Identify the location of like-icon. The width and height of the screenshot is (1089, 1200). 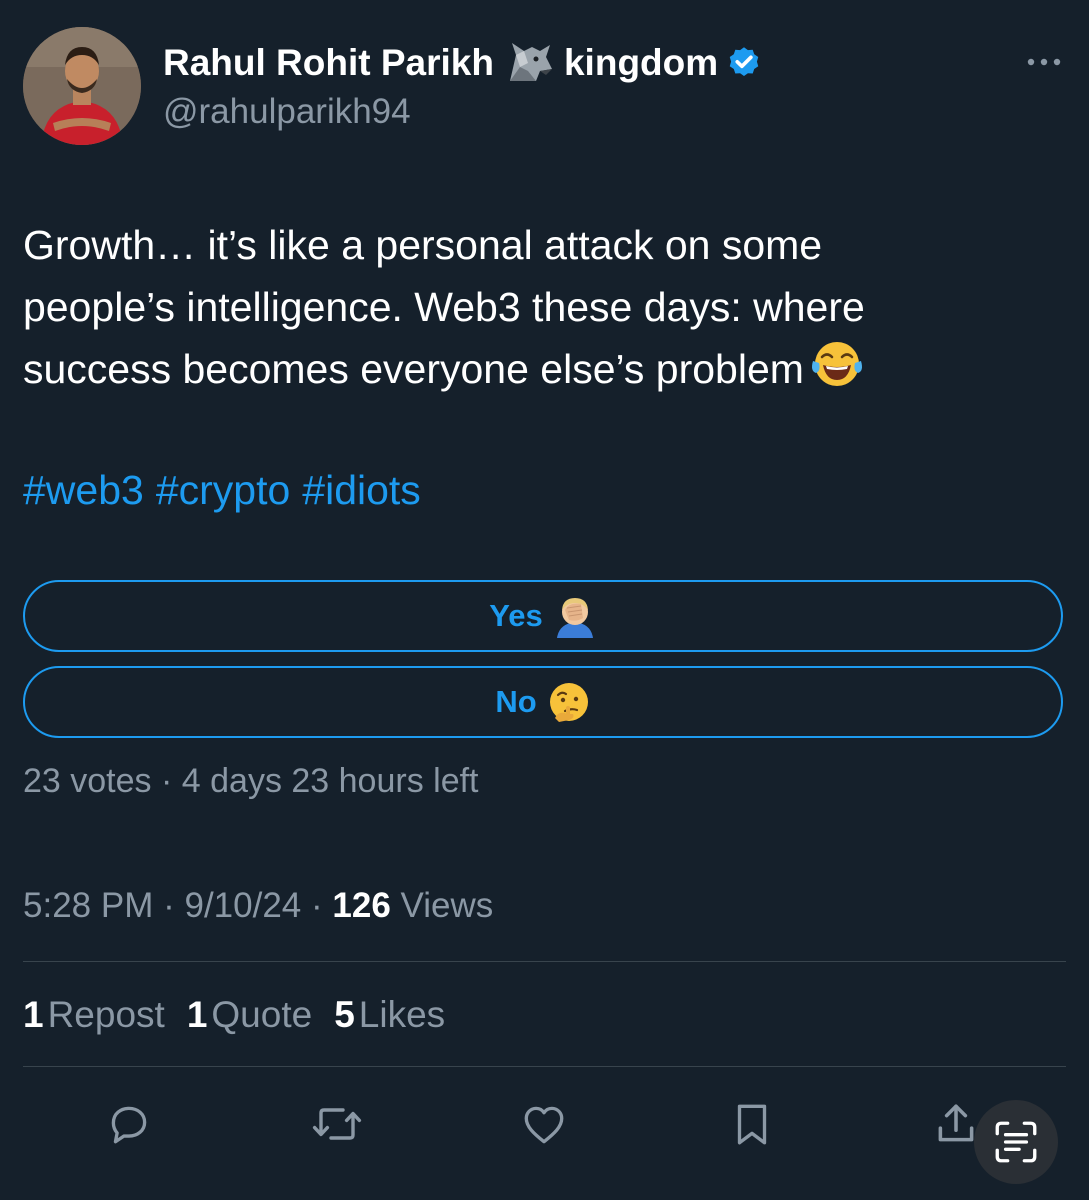
(544, 1124).